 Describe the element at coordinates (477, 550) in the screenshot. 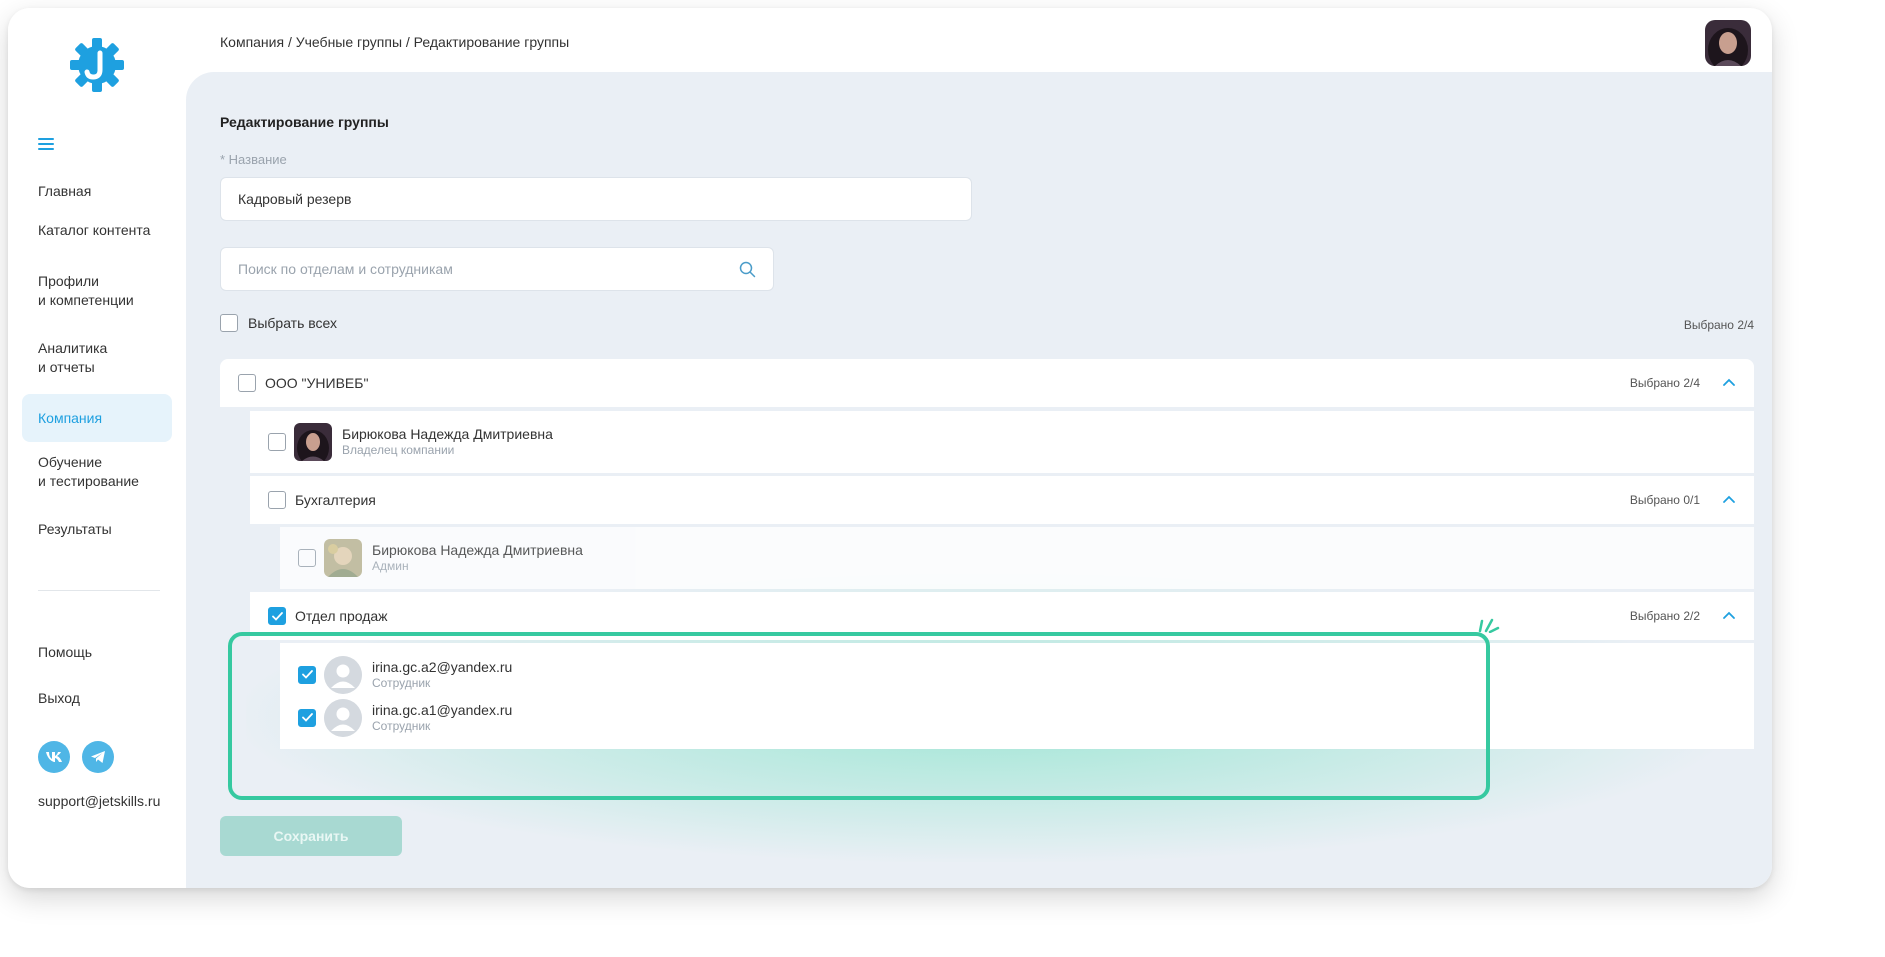

I see `accounting-member-name: Бирюкова Надежда Дмитриевна` at that location.